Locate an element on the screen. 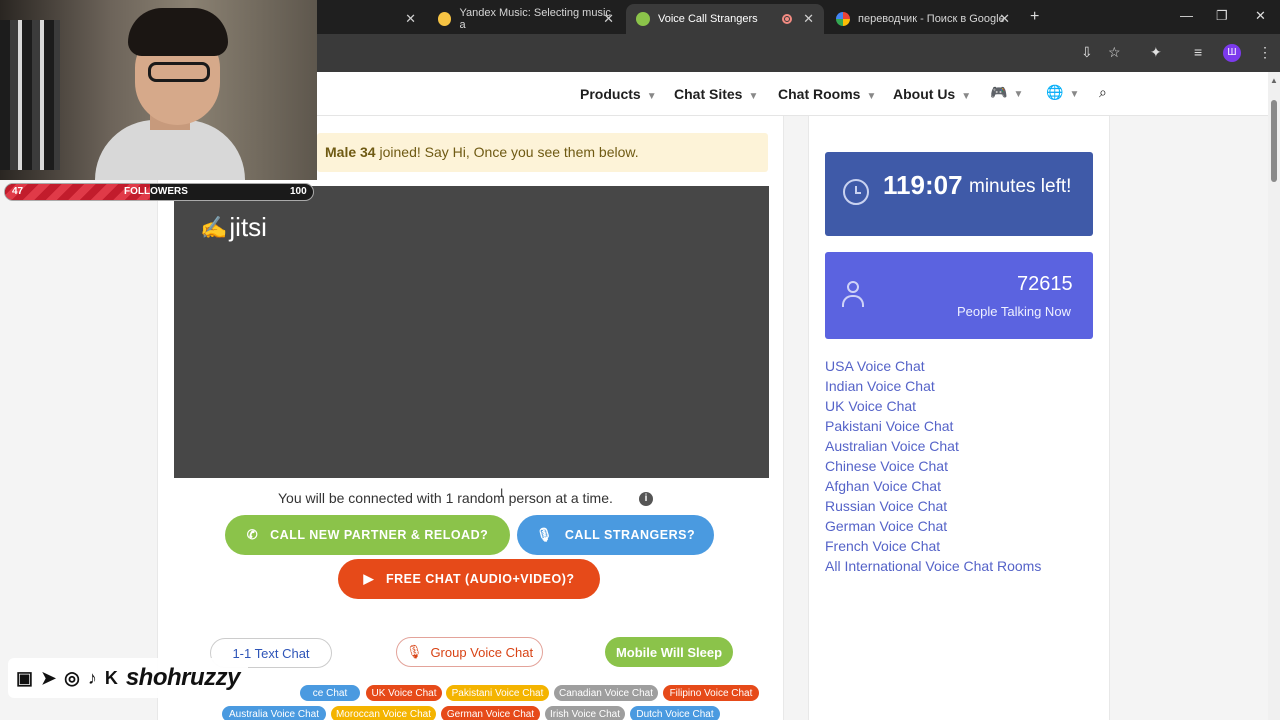  link-afghan-voice-chat: Afghan Voice Chat is located at coordinates (883, 486).